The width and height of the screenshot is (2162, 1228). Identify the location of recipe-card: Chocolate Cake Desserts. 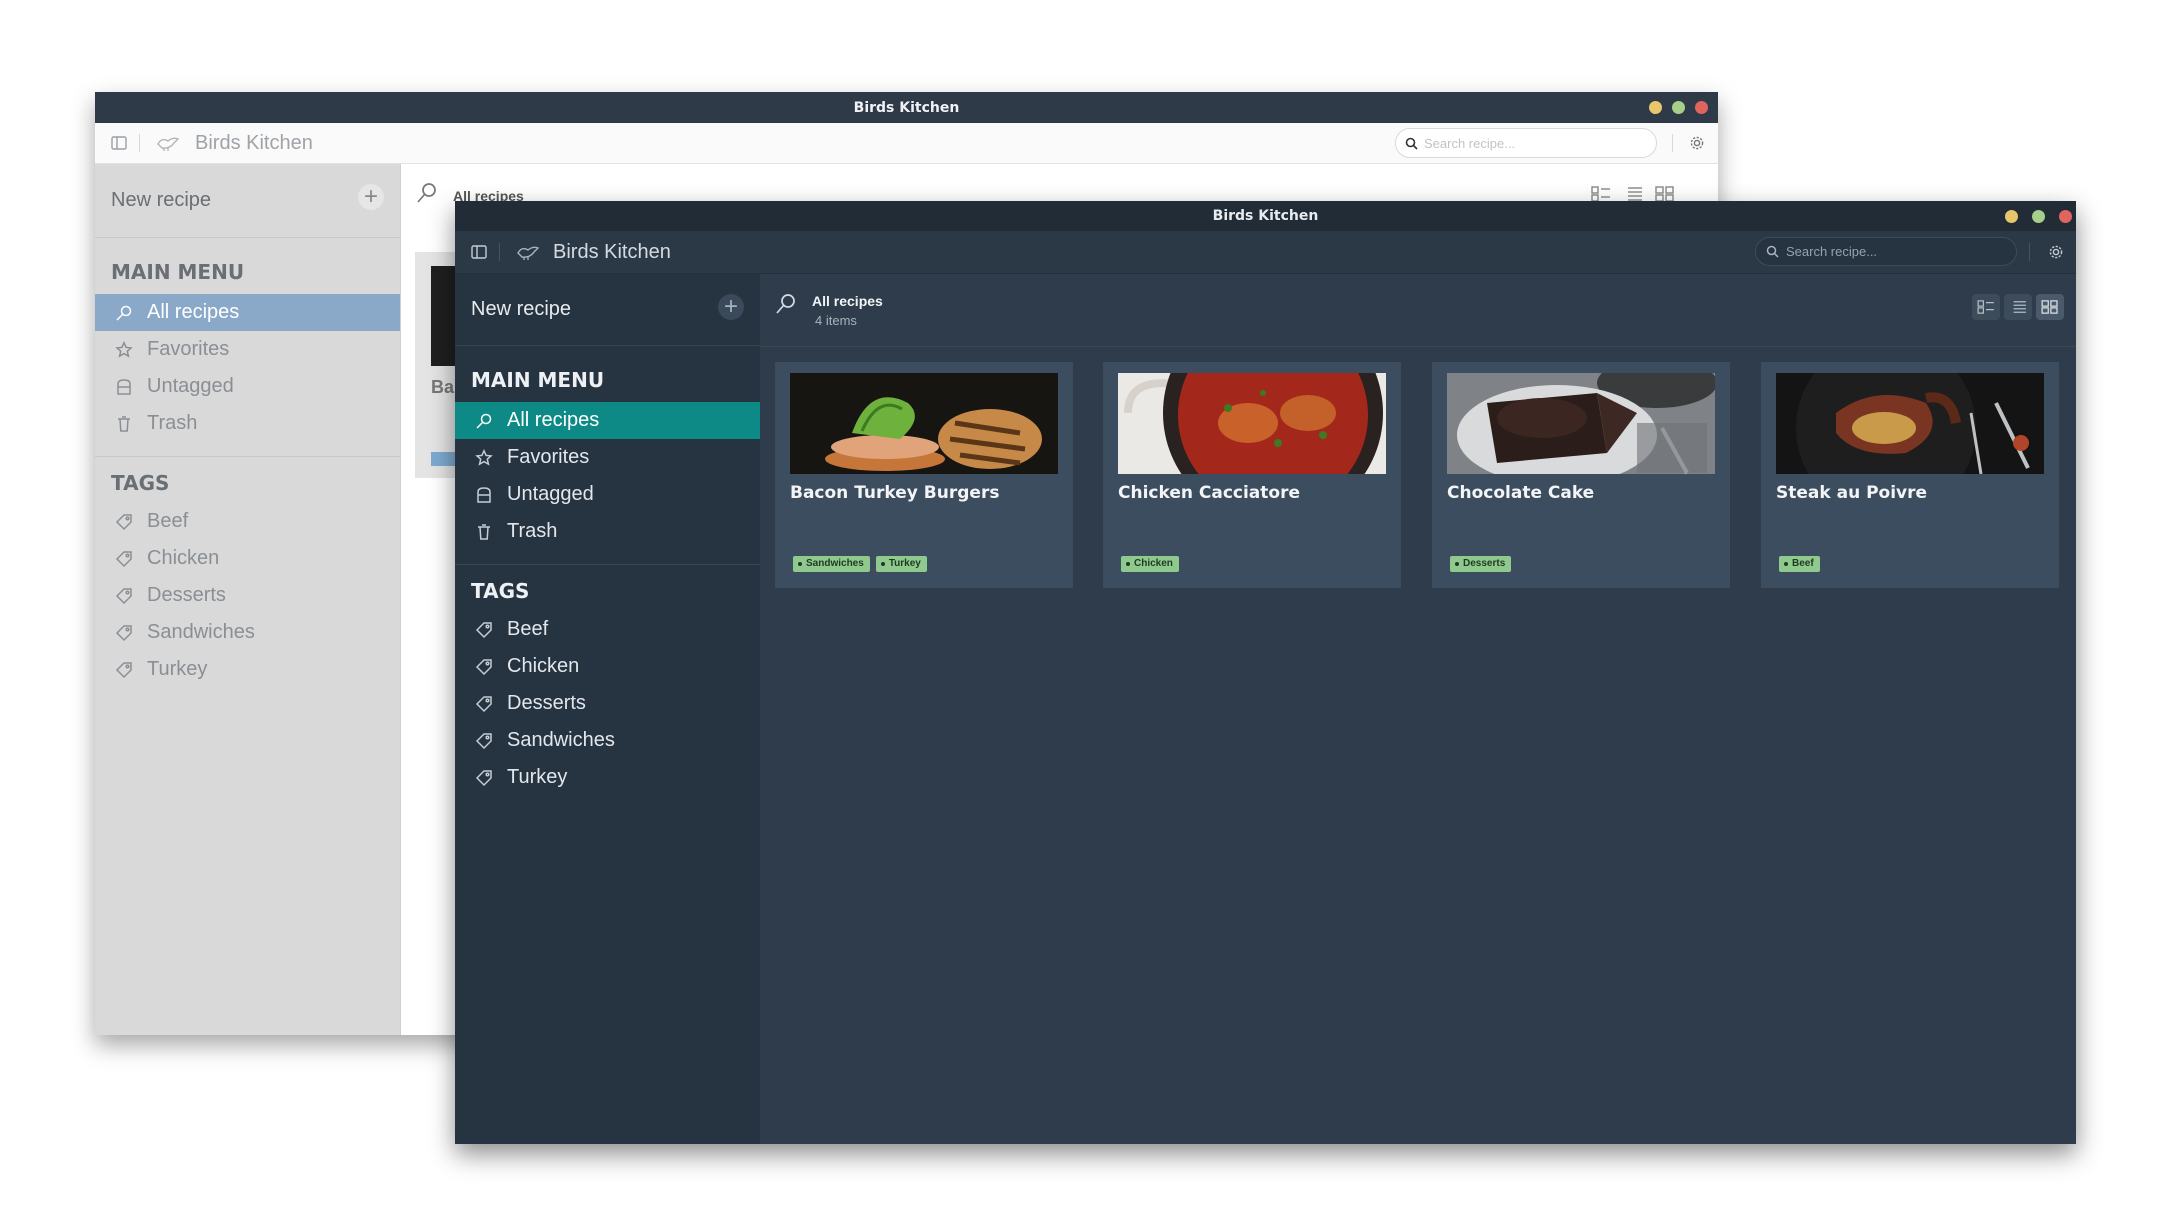
(1581, 475).